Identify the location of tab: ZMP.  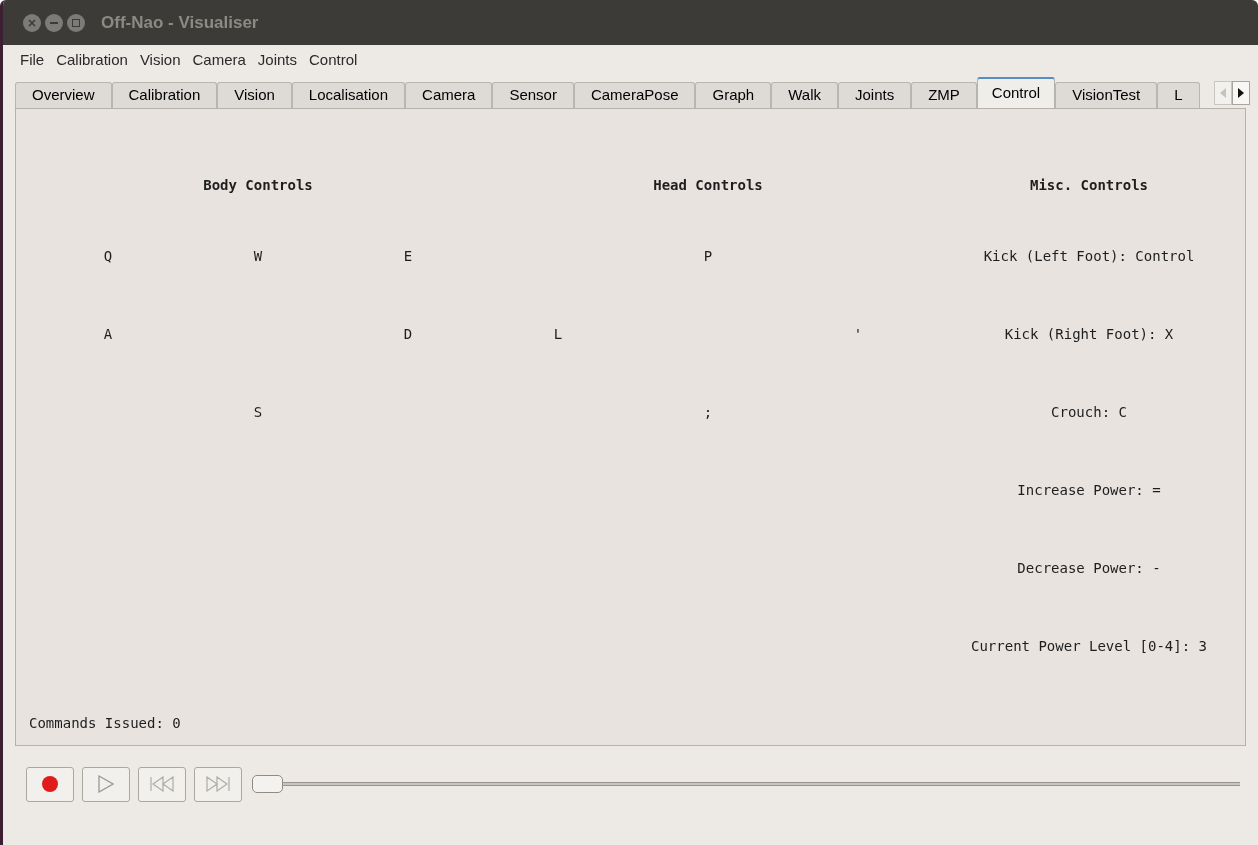
(944, 95).